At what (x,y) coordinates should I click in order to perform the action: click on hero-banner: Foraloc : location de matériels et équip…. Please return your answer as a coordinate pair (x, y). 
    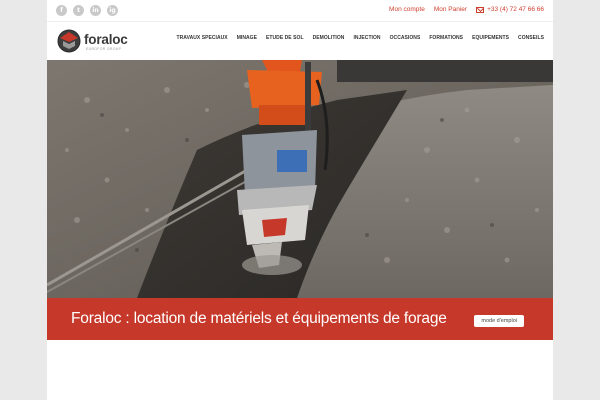
    Looking at the image, I should click on (300, 319).